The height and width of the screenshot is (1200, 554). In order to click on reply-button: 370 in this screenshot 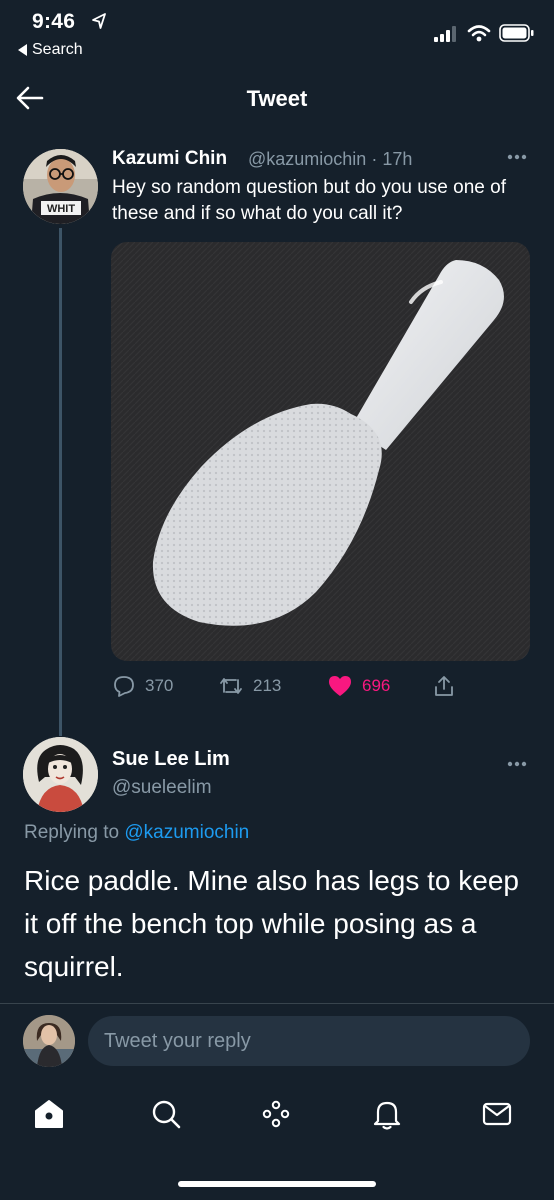, I will do `click(142, 686)`.